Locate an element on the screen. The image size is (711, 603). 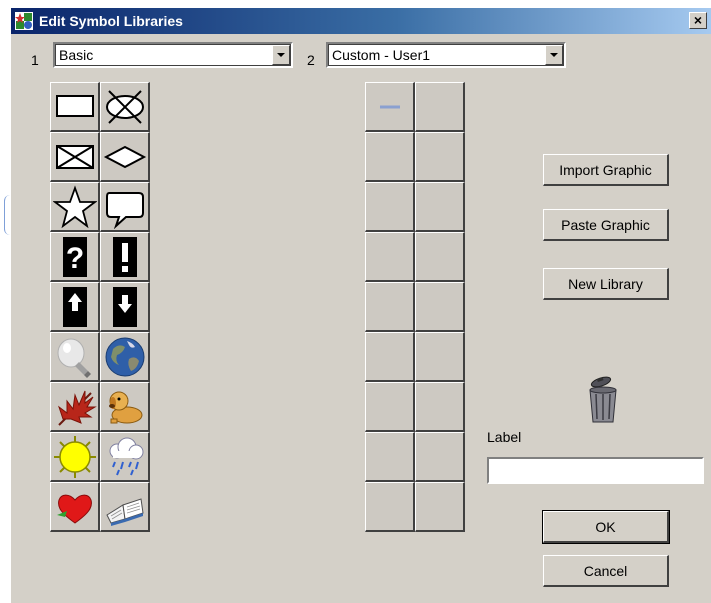
symbol-cell-rectangle is located at coordinates (75, 107).